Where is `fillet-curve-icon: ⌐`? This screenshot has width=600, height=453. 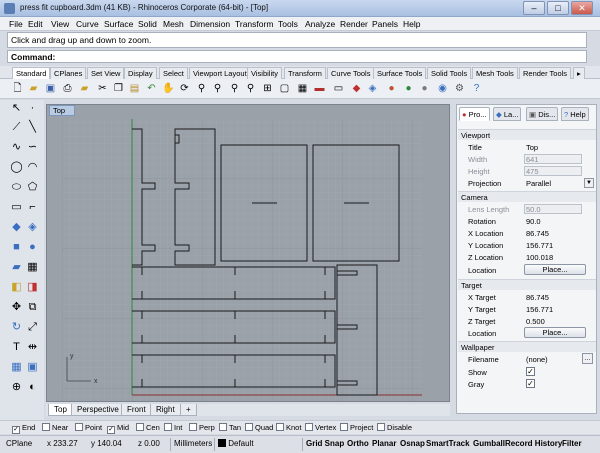 fillet-curve-icon: ⌐ is located at coordinates (32, 207).